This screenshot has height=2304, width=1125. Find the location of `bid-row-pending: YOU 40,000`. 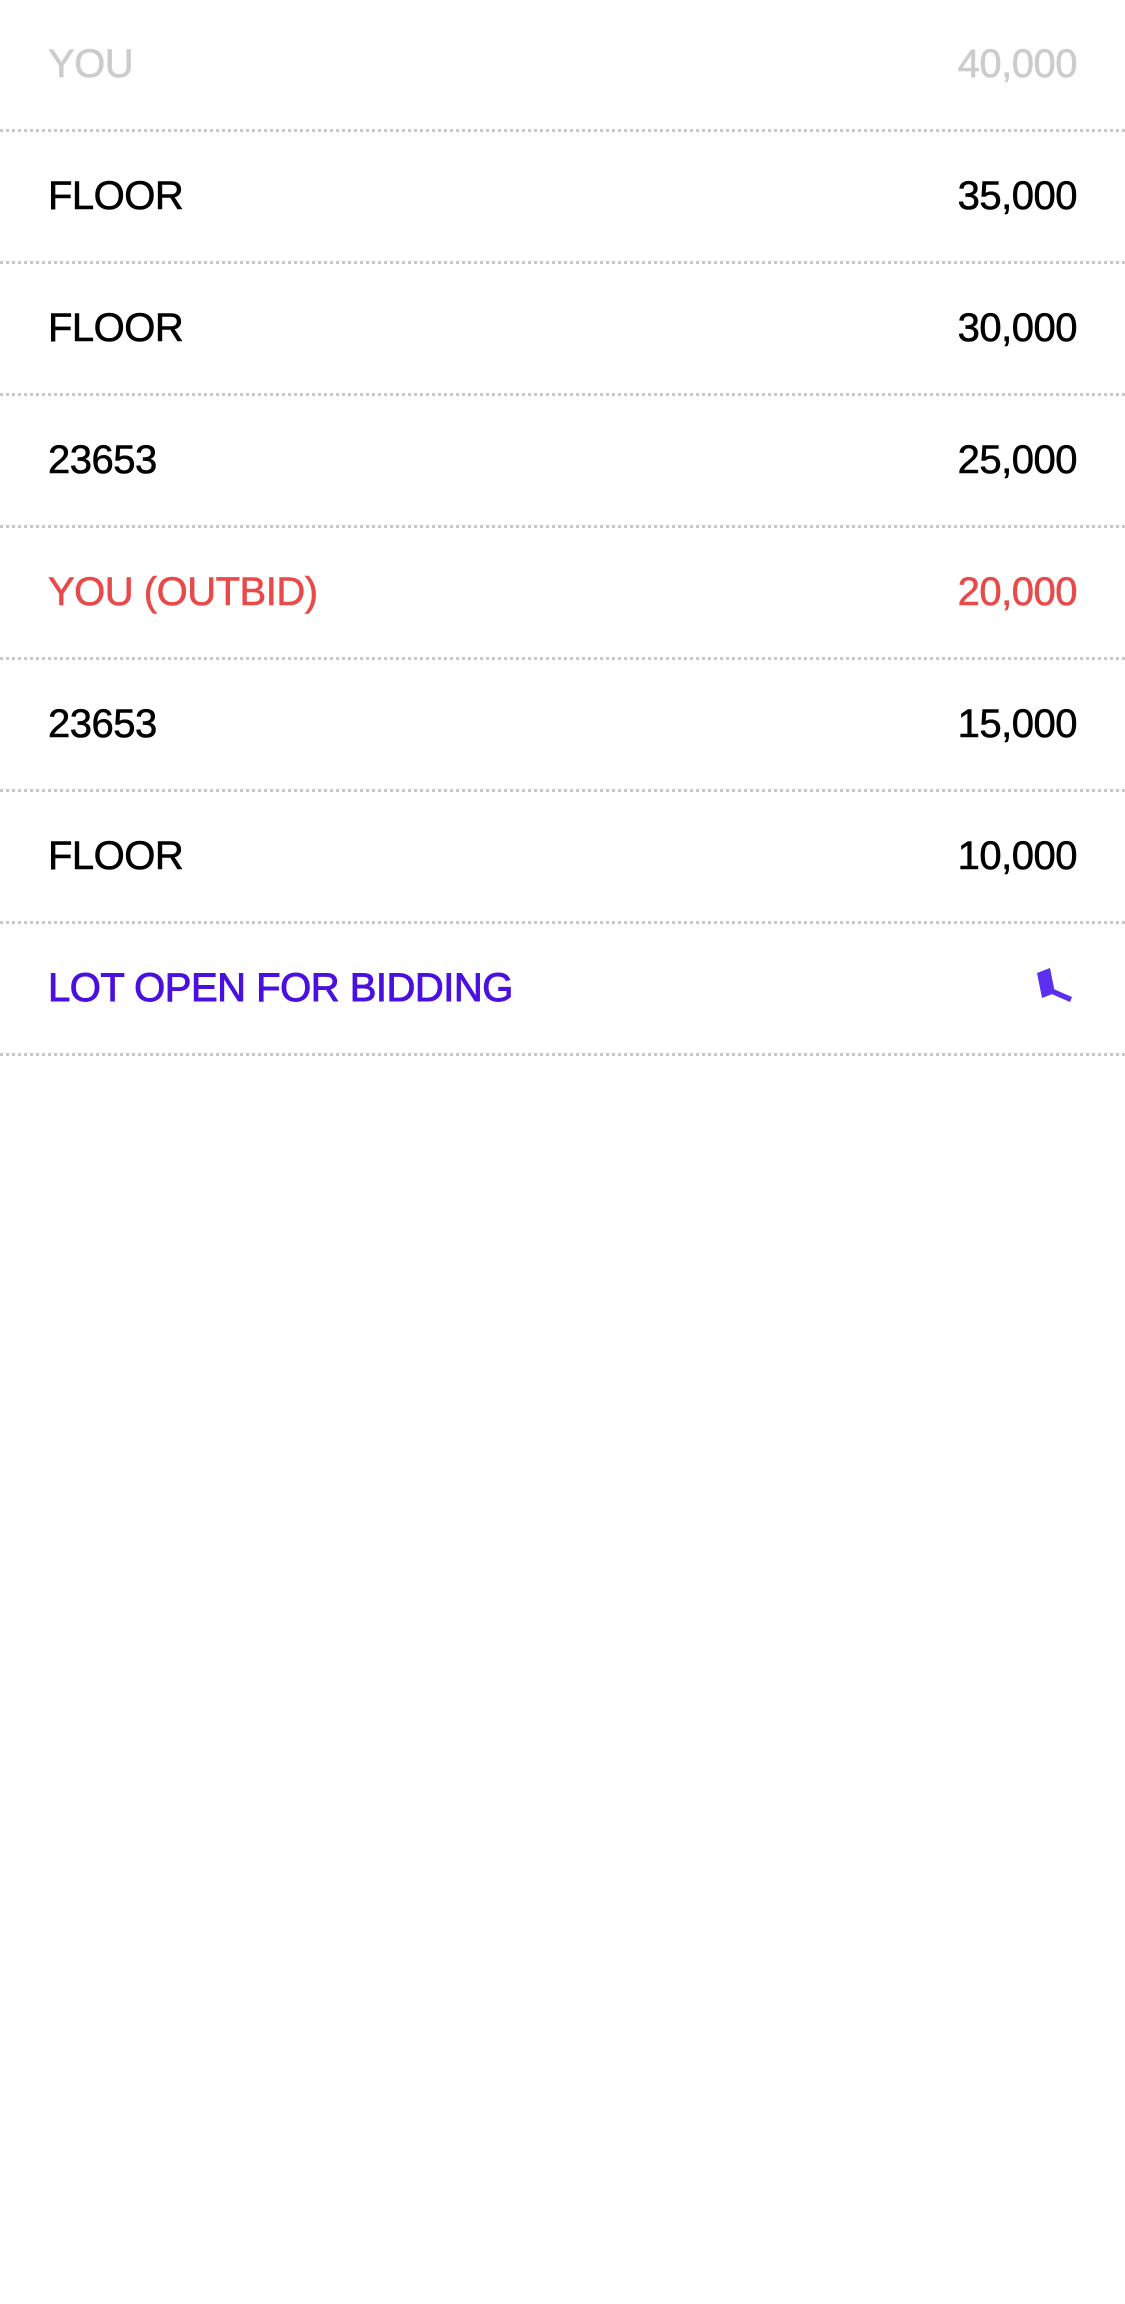

bid-row-pending: YOU 40,000 is located at coordinates (562, 66).